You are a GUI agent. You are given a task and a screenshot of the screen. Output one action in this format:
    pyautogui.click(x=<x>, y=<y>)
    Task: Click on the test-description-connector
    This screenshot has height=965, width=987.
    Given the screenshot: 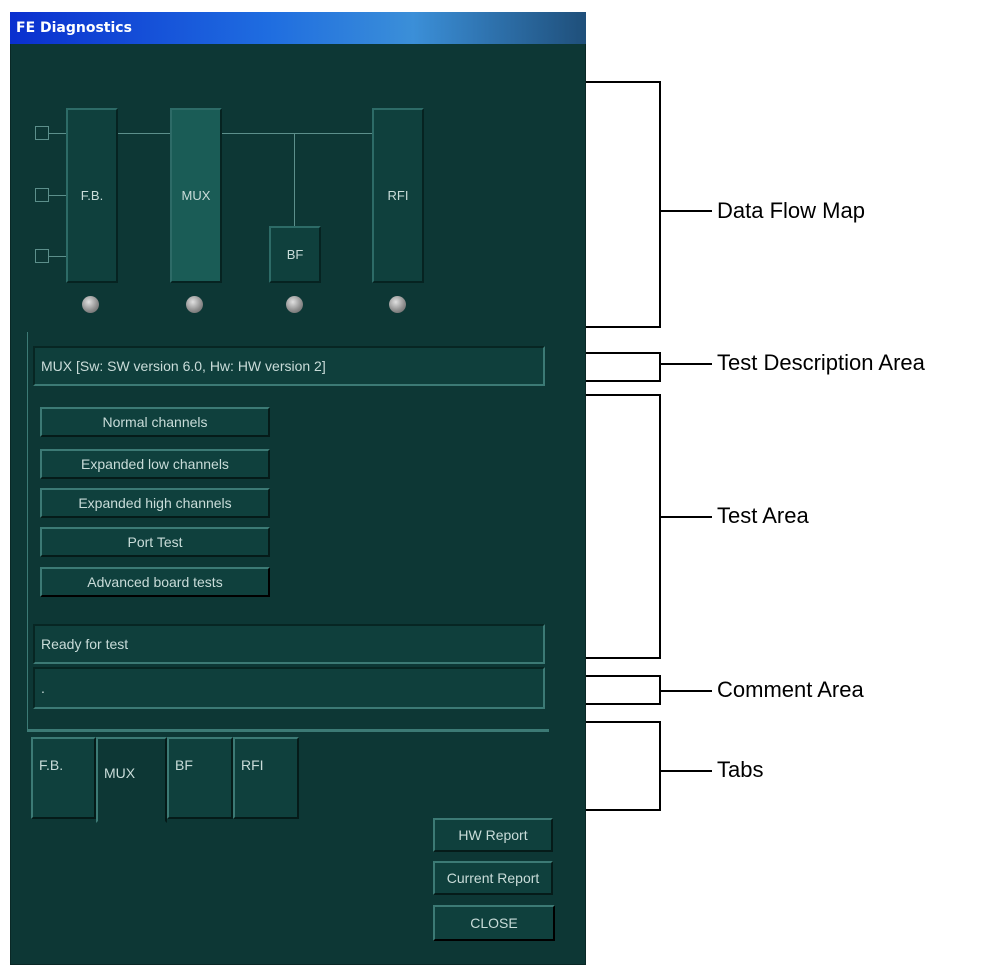 What is the action you would take?
    pyautogui.click(x=686, y=364)
    